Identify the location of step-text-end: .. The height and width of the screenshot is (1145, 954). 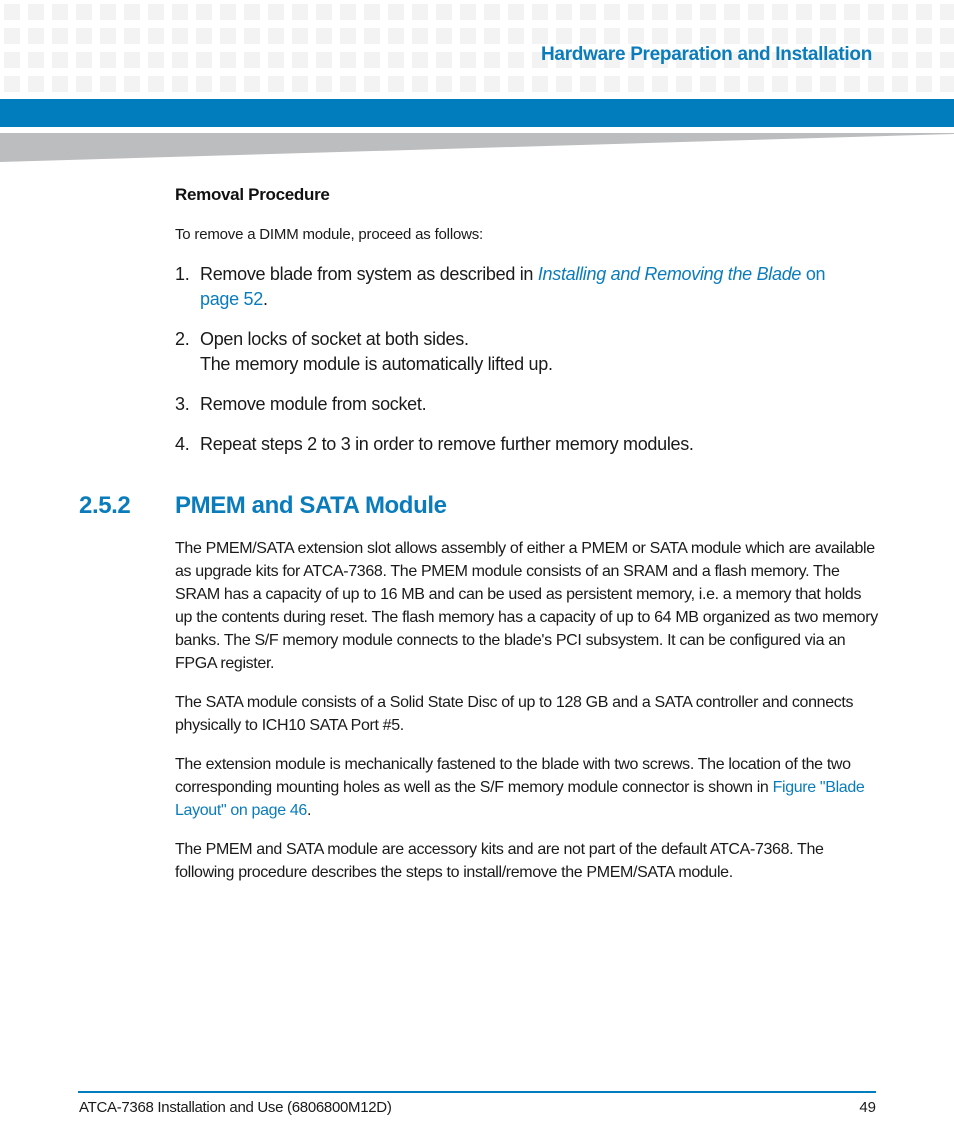
(265, 299).